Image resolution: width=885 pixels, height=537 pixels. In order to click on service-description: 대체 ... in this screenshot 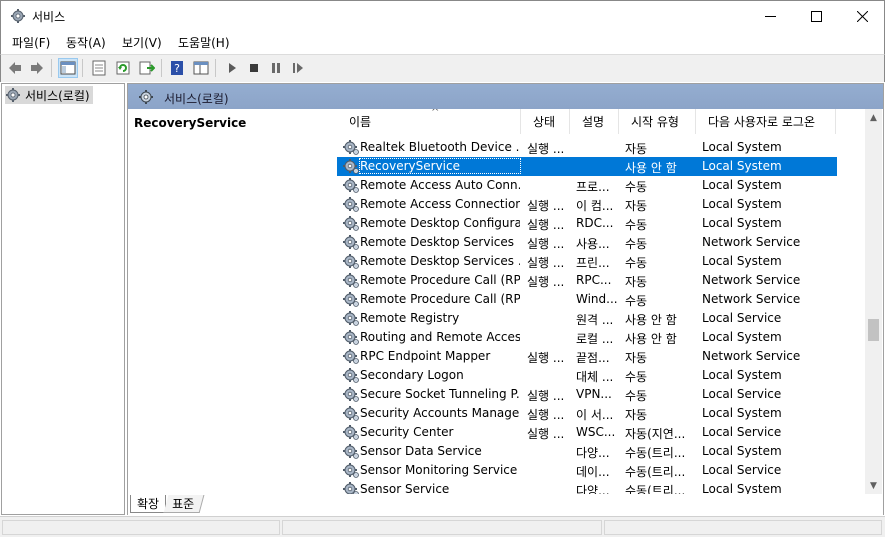, I will do `click(595, 377)`.